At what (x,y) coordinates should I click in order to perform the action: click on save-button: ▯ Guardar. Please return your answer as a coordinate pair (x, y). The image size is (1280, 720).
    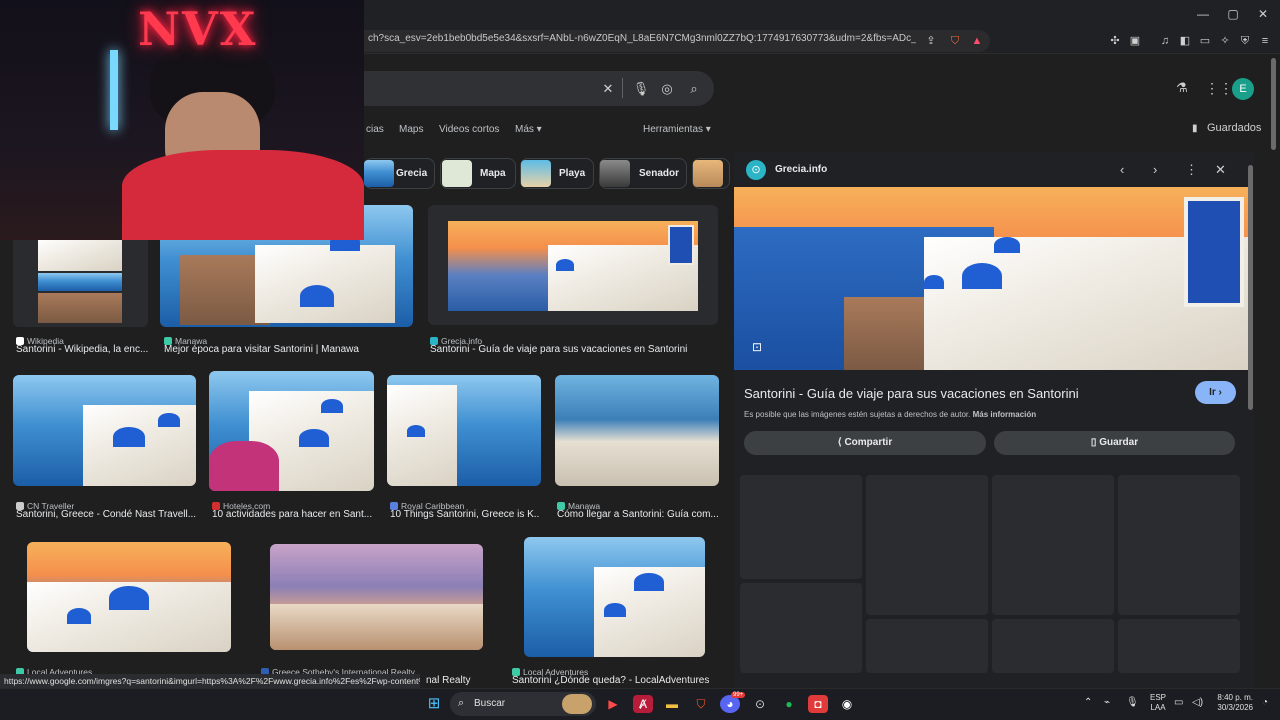
    Looking at the image, I should click on (1114, 443).